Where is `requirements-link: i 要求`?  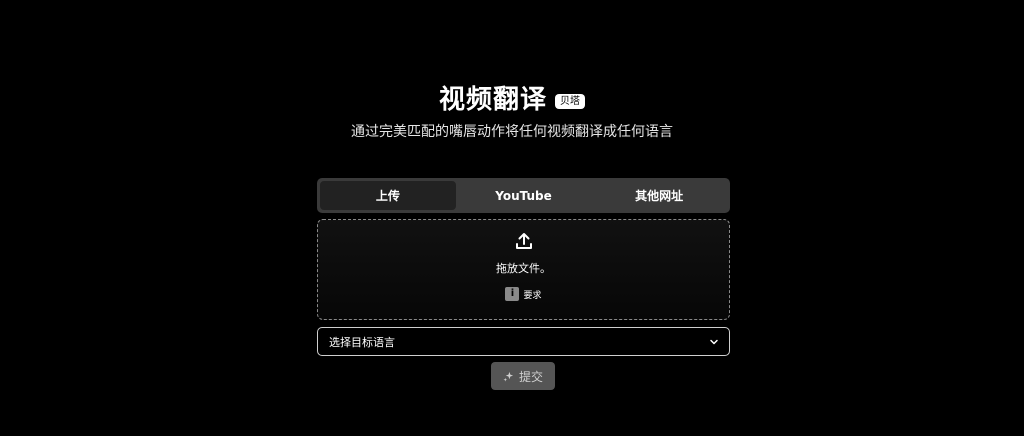 requirements-link: i 要求 is located at coordinates (523, 294).